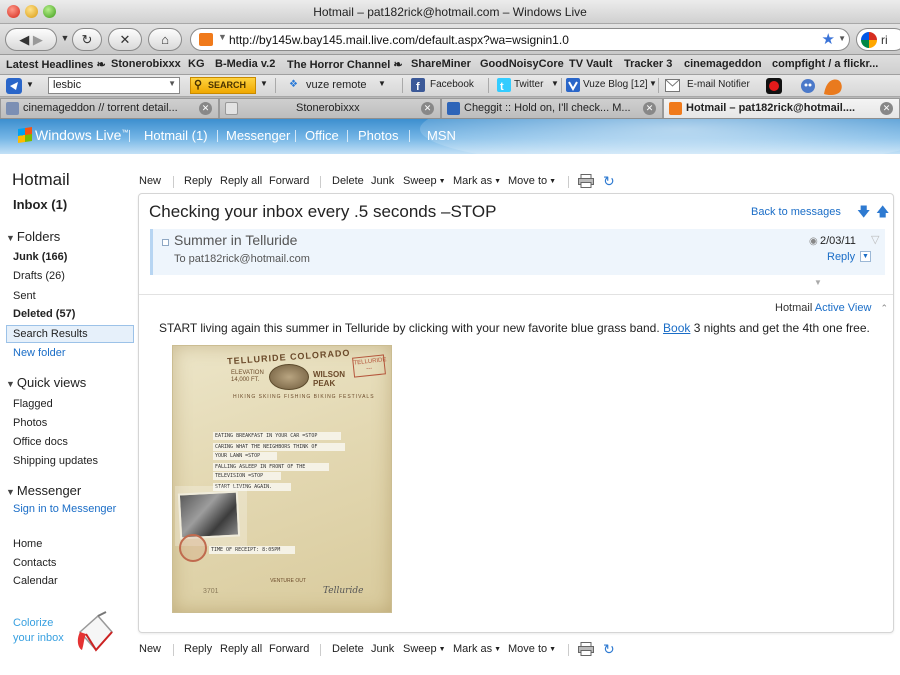 Image resolution: width=900 pixels, height=675 pixels. What do you see at coordinates (40, 257) in the screenshot?
I see `sidebar-item-junk: Junk (166)` at bounding box center [40, 257].